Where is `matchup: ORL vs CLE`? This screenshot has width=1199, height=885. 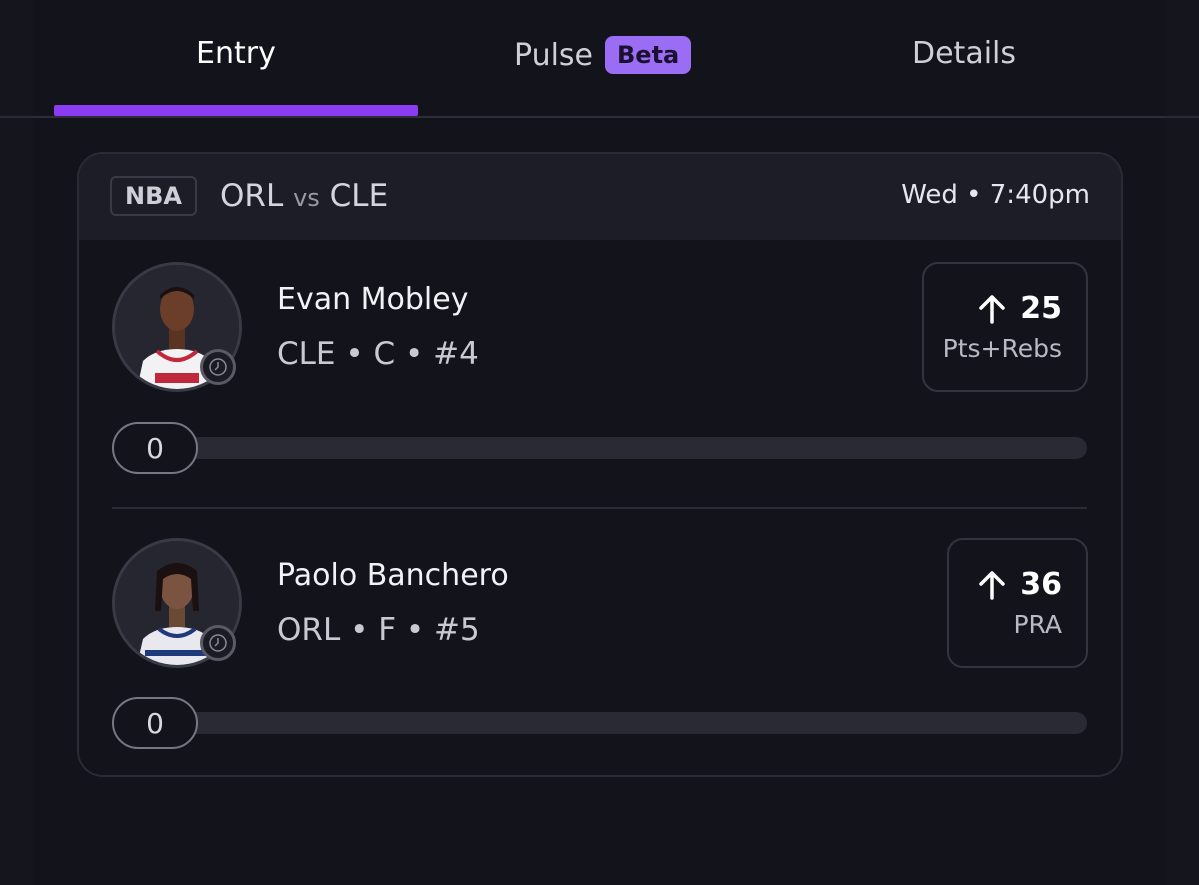 matchup: ORL vs CLE is located at coordinates (304, 196).